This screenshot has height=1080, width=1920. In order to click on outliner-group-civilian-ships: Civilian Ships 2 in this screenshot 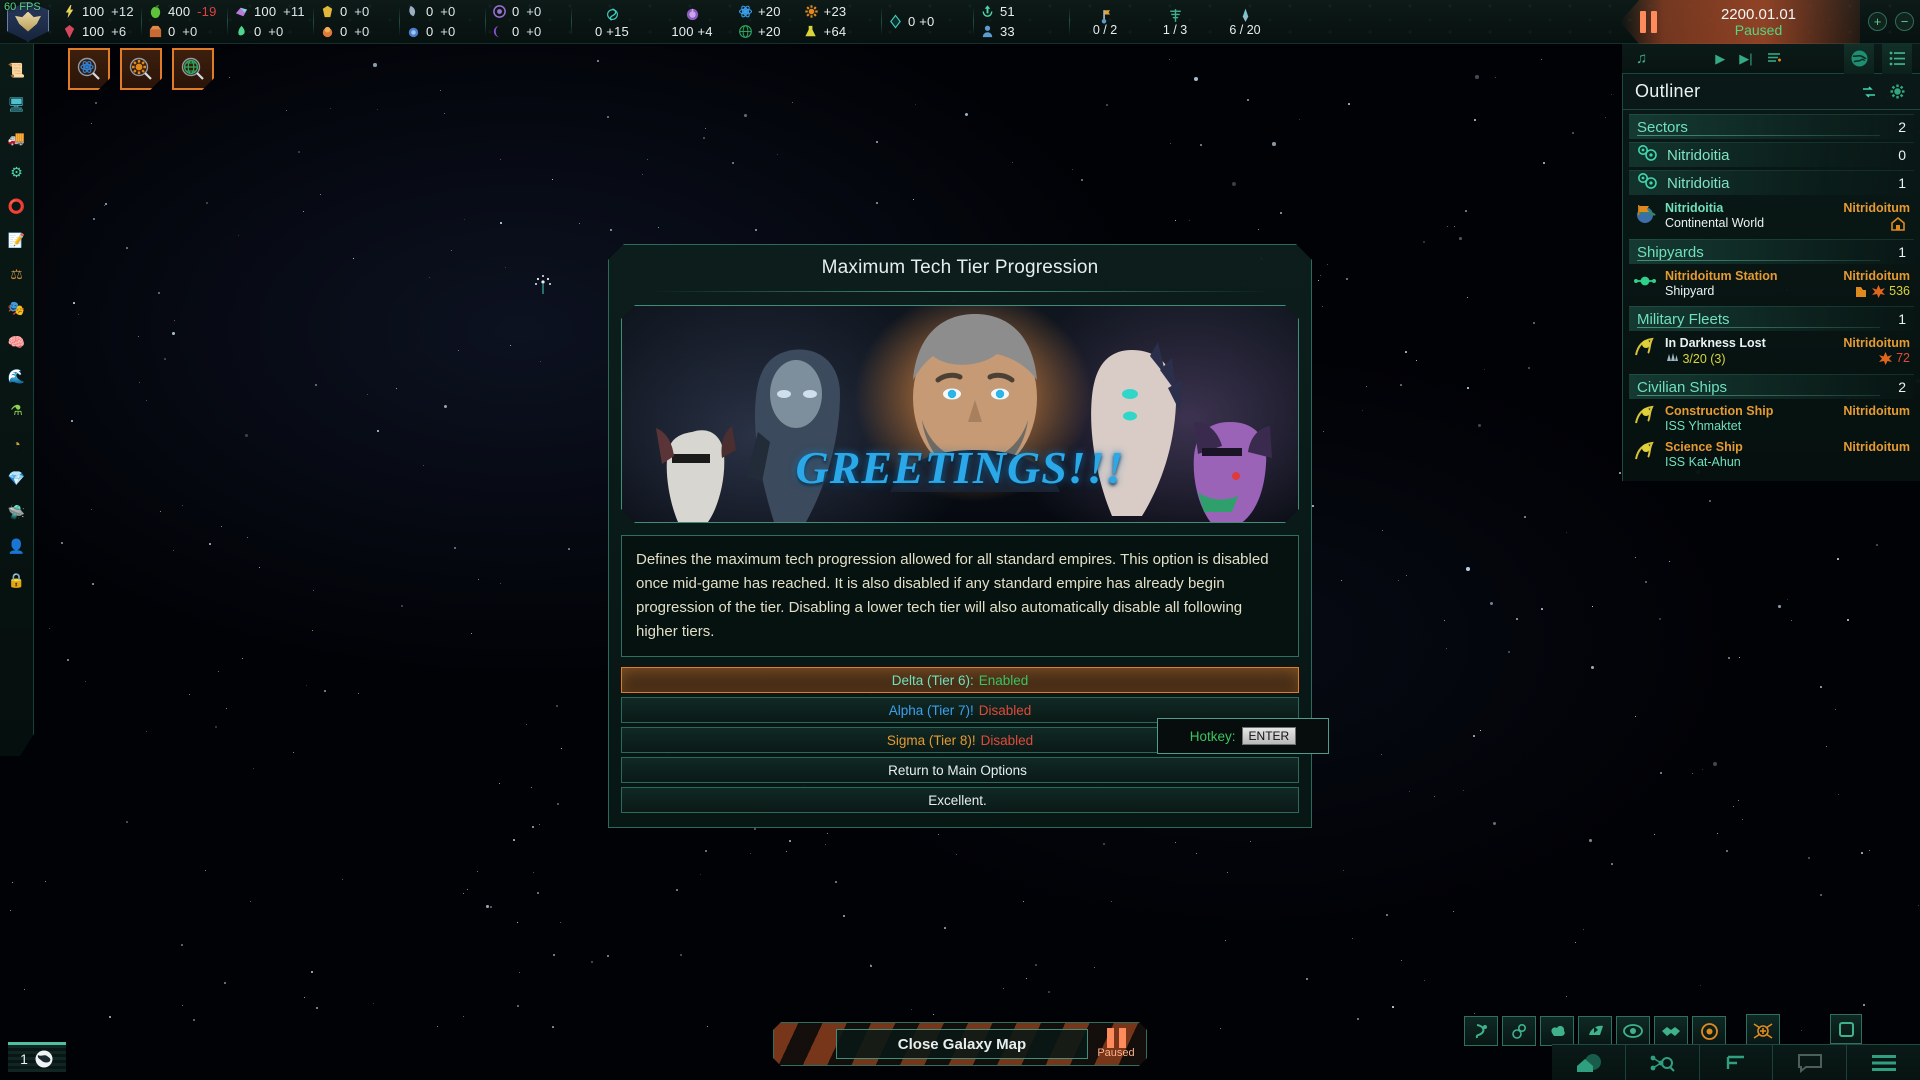, I will do `click(1771, 386)`.